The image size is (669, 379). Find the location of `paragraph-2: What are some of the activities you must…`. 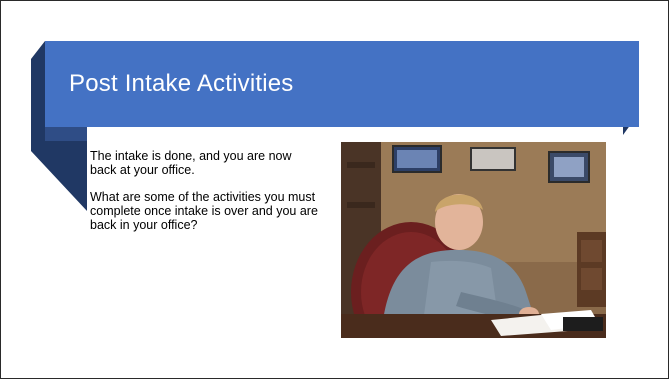

paragraph-2: What are some of the activities you must… is located at coordinates (204, 211).